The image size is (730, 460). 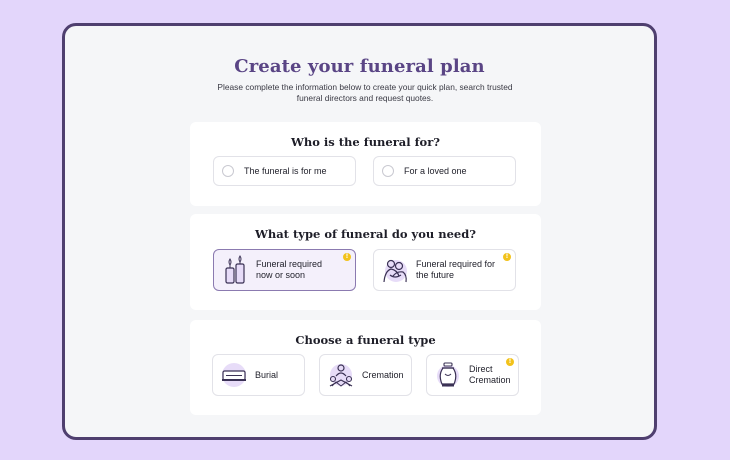 What do you see at coordinates (435, 170) in the screenshot?
I see `option-label: For a loved one` at bounding box center [435, 170].